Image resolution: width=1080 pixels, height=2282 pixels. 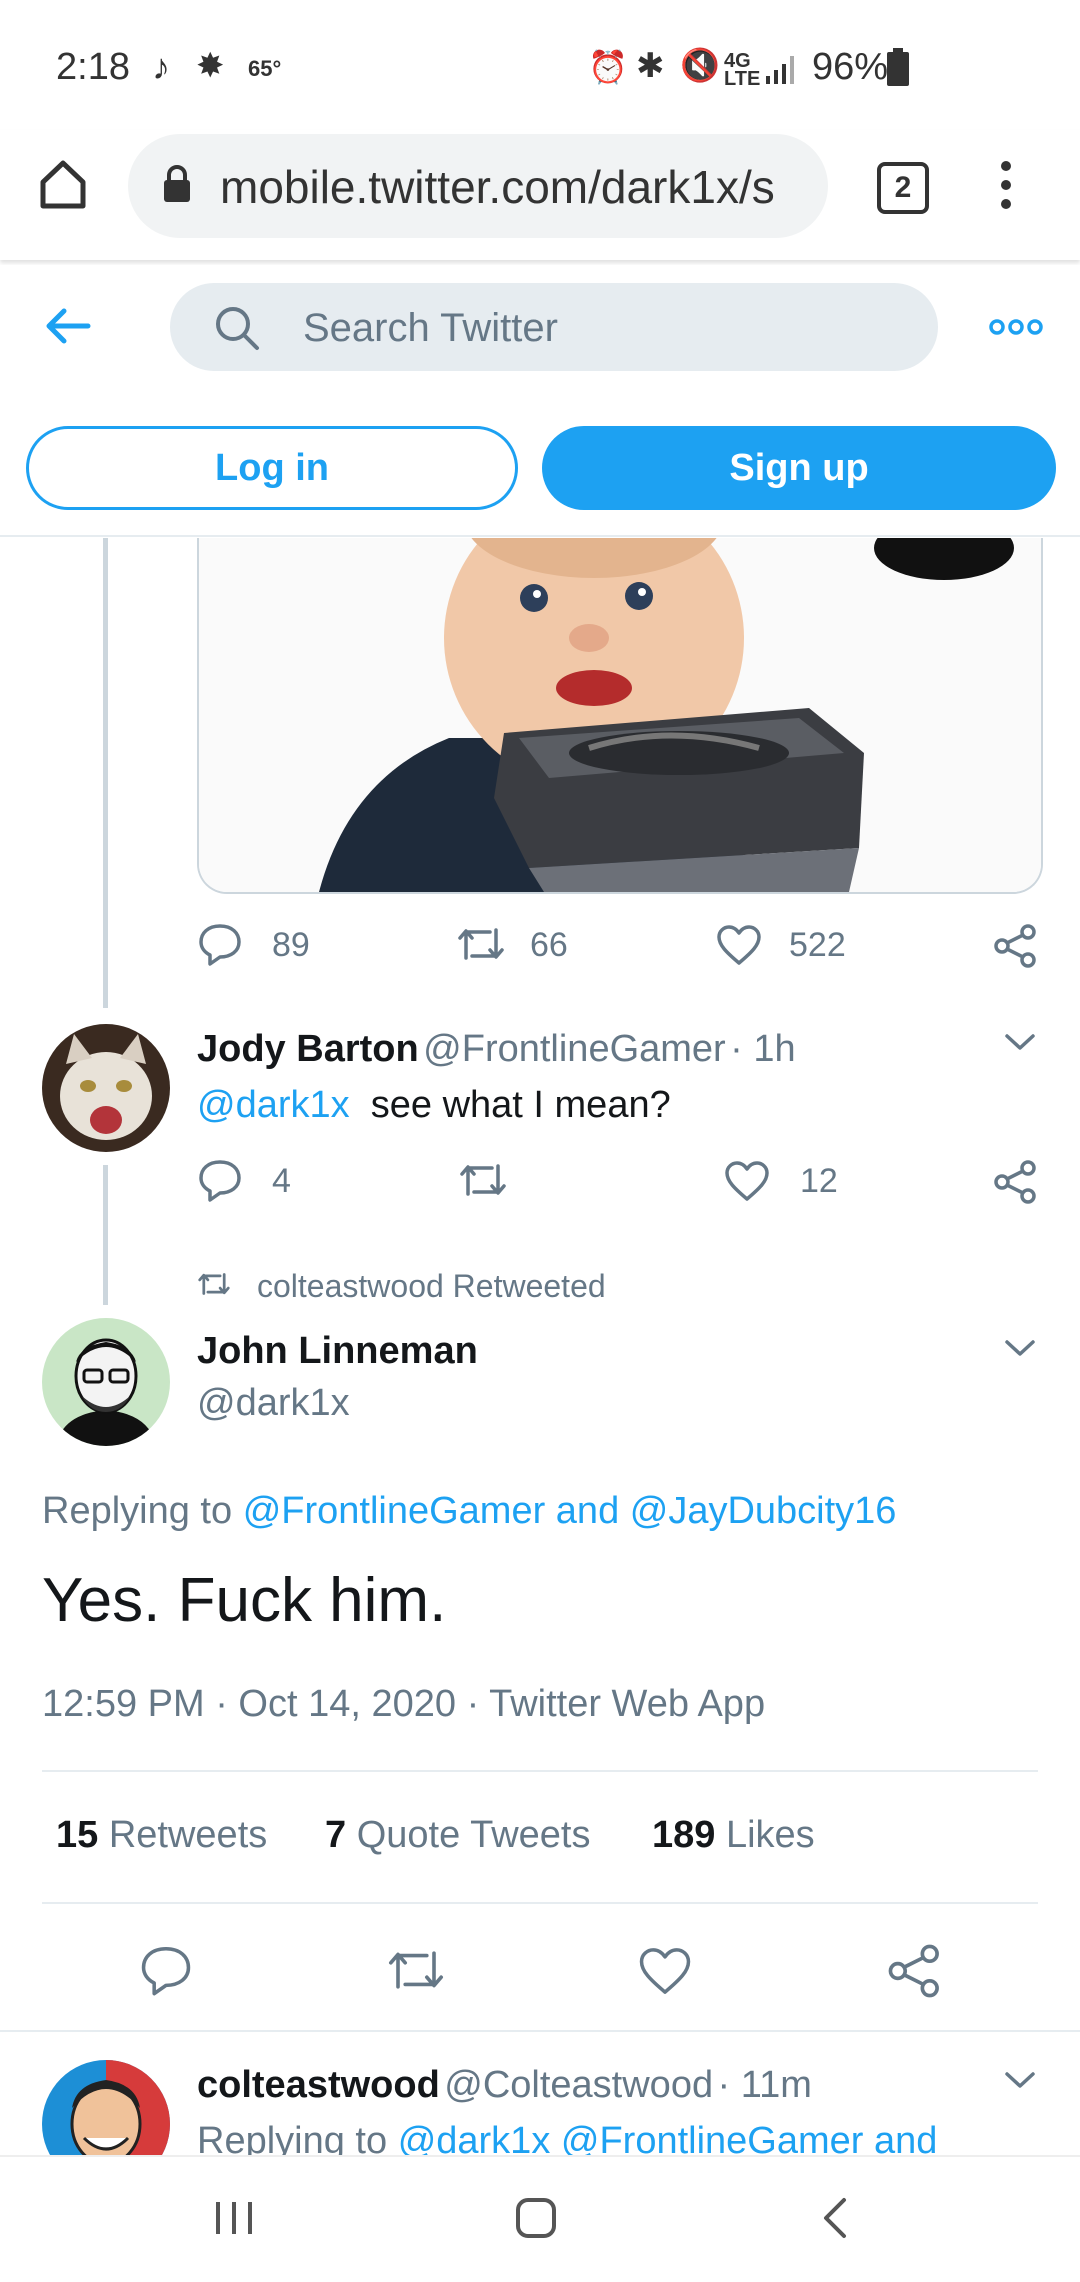 What do you see at coordinates (520, 1105) in the screenshot?
I see `tweet-body: see what I mean?` at bounding box center [520, 1105].